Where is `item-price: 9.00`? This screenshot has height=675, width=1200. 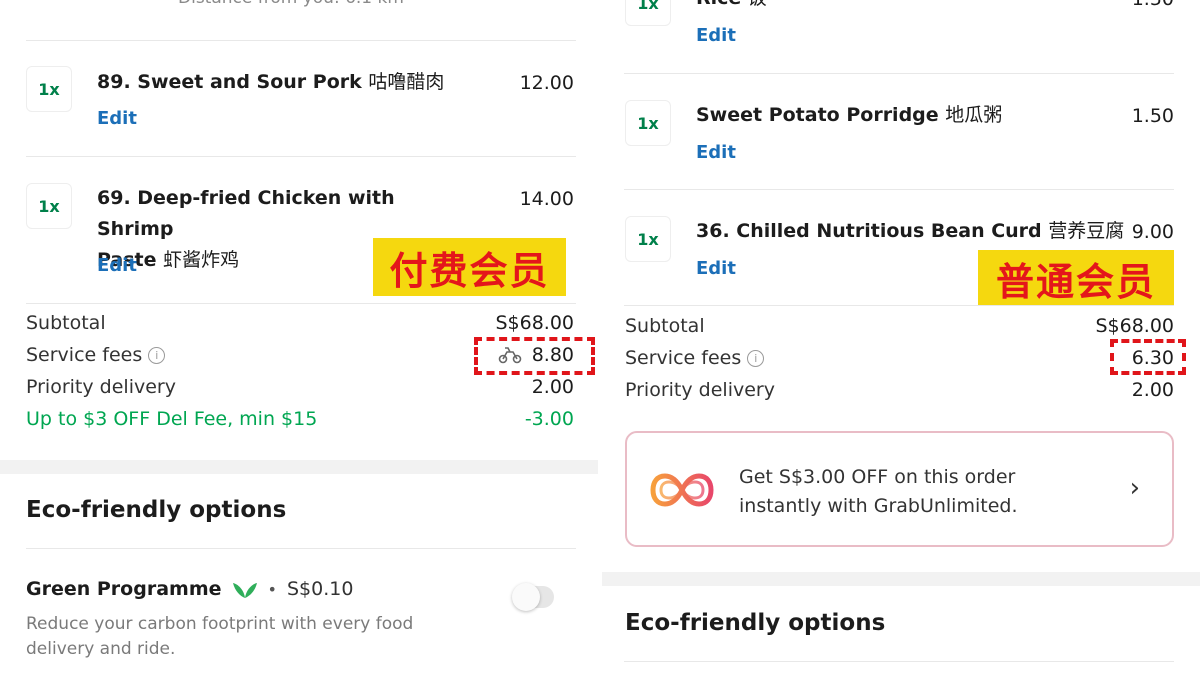 item-price: 9.00 is located at coordinates (1152, 232).